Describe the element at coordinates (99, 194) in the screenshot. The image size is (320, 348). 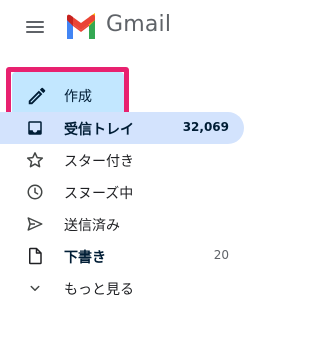
I see `sidebar-item-label: スヌーズ中` at that location.